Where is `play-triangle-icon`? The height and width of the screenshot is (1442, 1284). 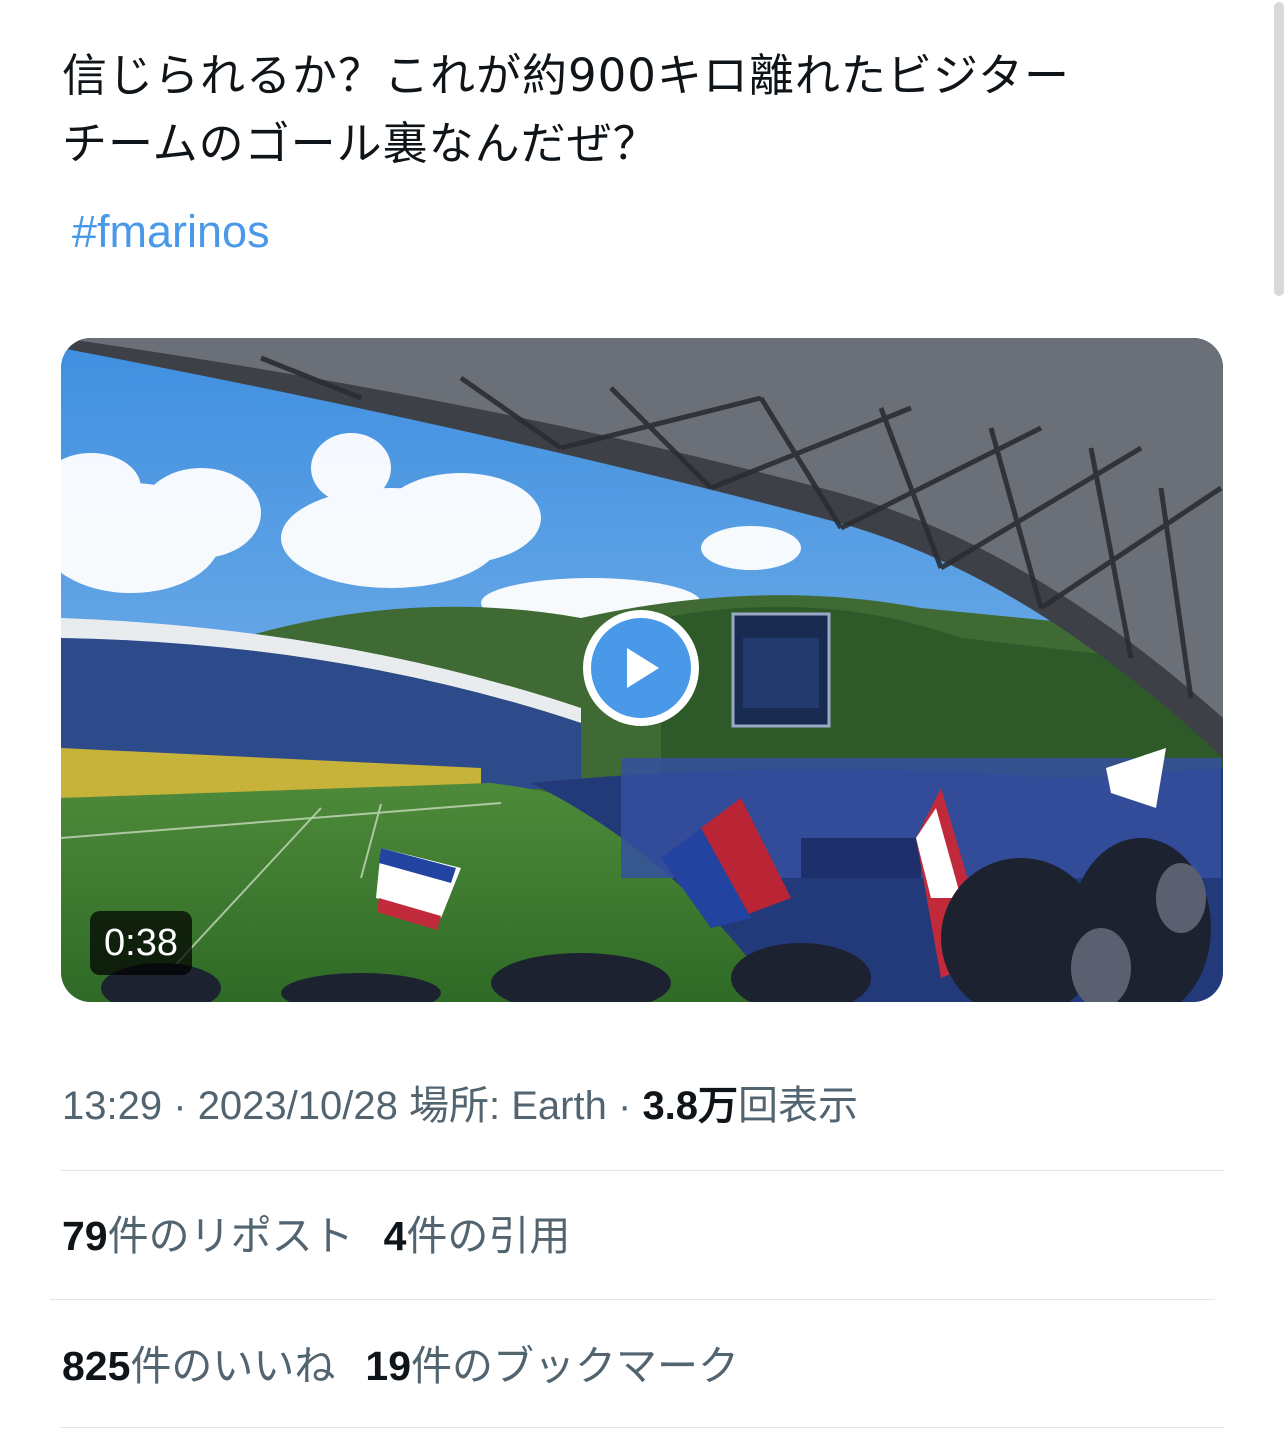
play-triangle-icon is located at coordinates (643, 668).